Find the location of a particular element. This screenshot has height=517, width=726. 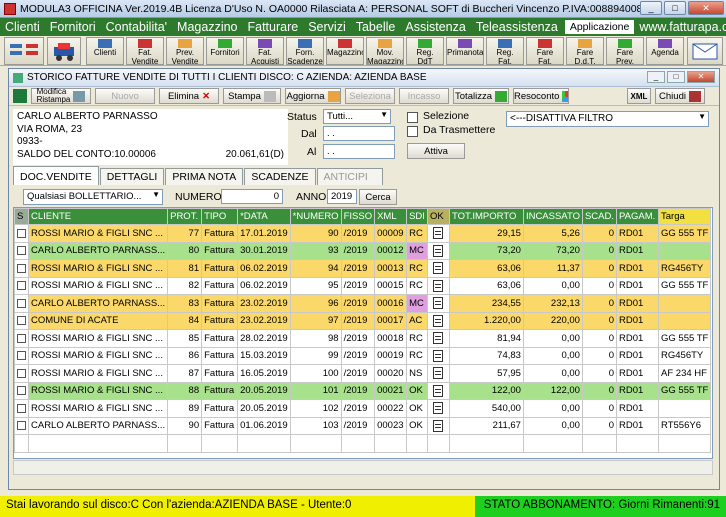

tab-dettagli: DETTAGLI is located at coordinates (132, 176).